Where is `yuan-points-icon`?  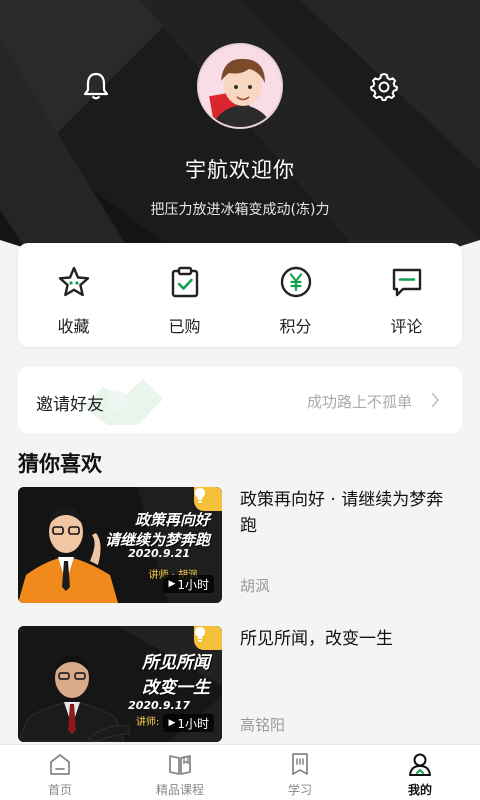 yuan-points-icon is located at coordinates (295, 282).